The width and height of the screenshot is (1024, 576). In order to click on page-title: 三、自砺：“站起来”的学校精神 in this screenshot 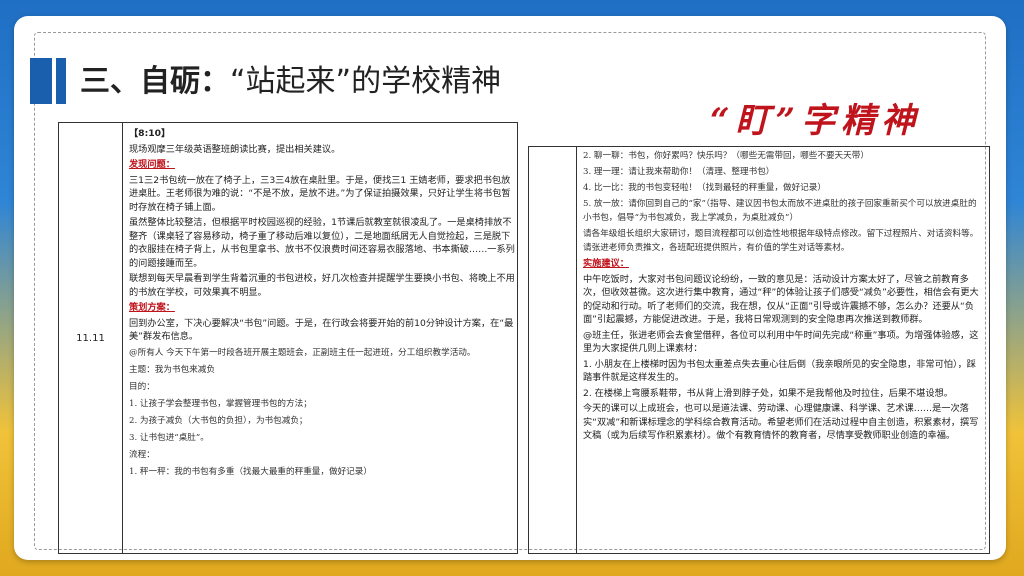, I will do `click(290, 82)`.